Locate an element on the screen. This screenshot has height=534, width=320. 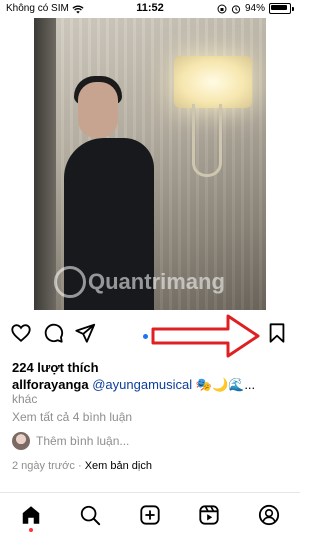
view-all-comments-link: Xem tất cả 4 bình luận is located at coordinates (72, 417).